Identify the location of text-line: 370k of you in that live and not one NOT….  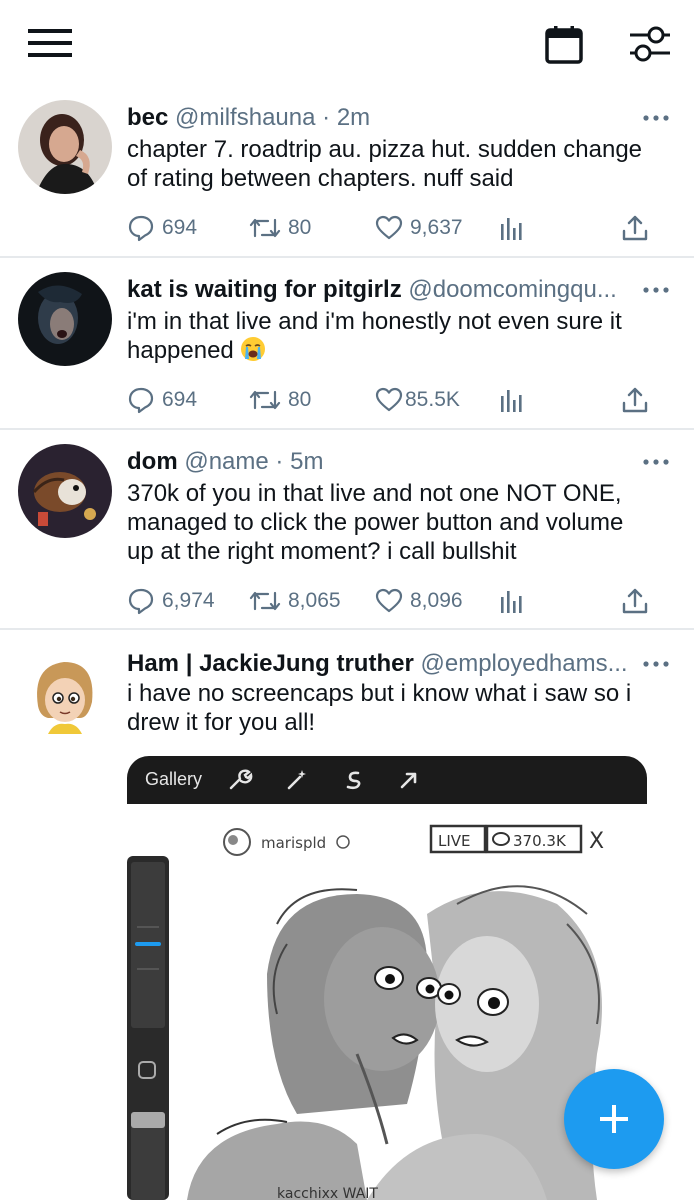
(374, 493).